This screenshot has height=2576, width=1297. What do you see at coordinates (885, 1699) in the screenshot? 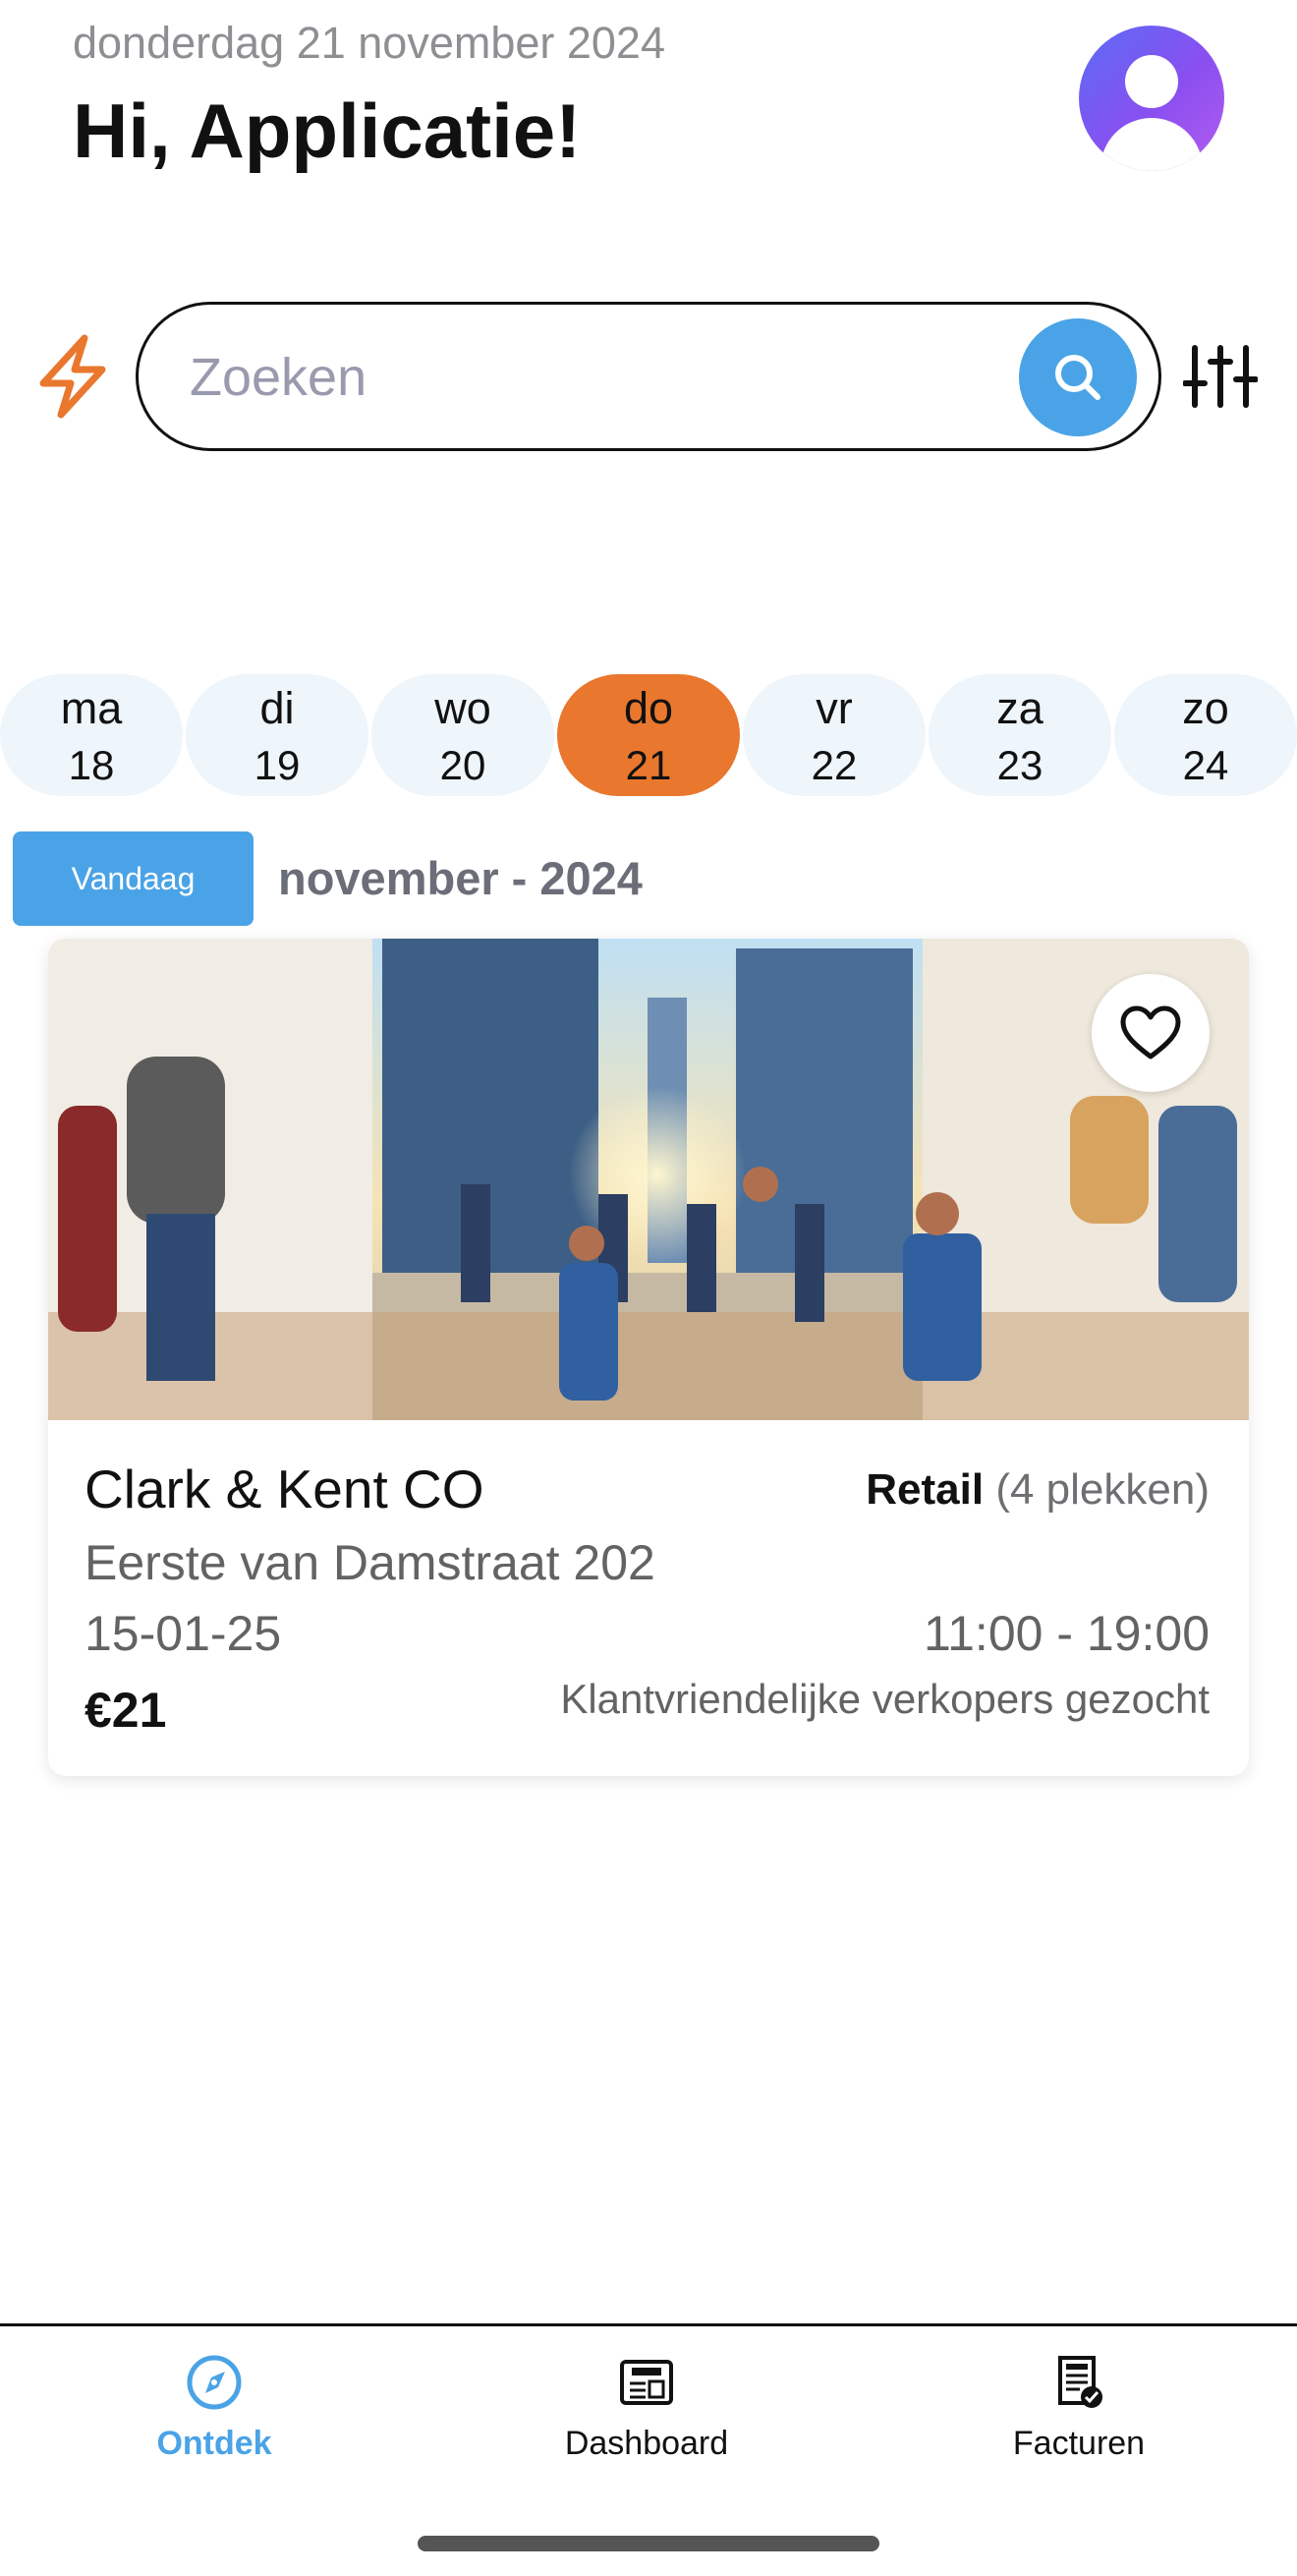
I see `job-description: Klantvriendelijke verkopers gezocht` at bounding box center [885, 1699].